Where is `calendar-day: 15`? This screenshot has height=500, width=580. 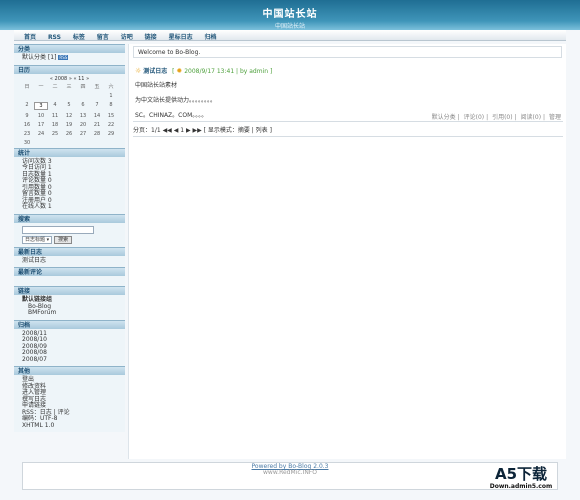
calendar-day: 15 is located at coordinates (111, 116).